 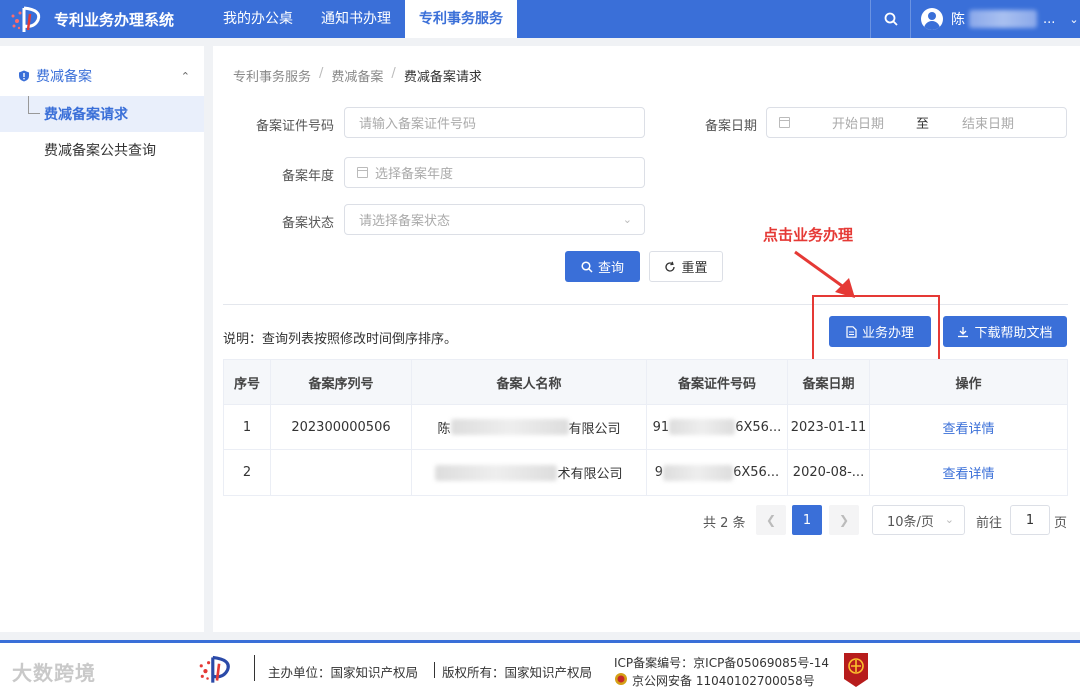 What do you see at coordinates (659, 472) in the screenshot?
I see `row-cert-prefix: 9` at bounding box center [659, 472].